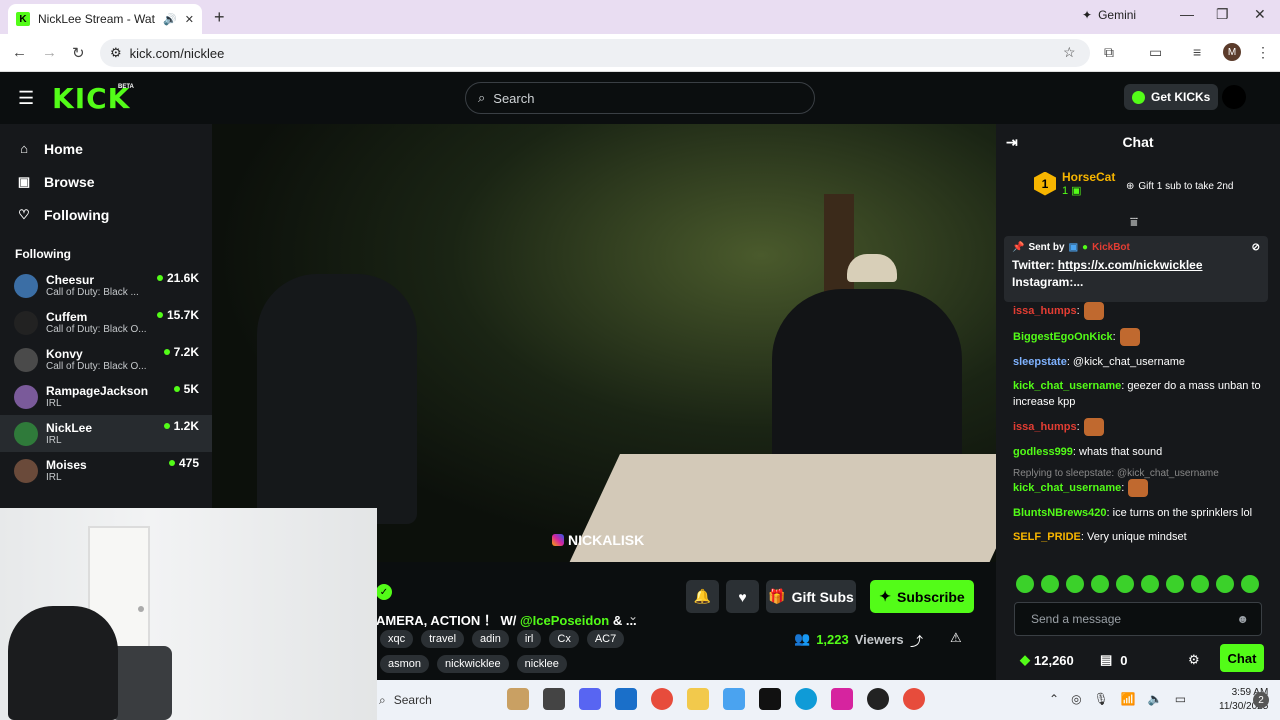 The width and height of the screenshot is (1280, 720). What do you see at coordinates (1263, 52) in the screenshot?
I see `menu-dots-icon: ⋮` at bounding box center [1263, 52].